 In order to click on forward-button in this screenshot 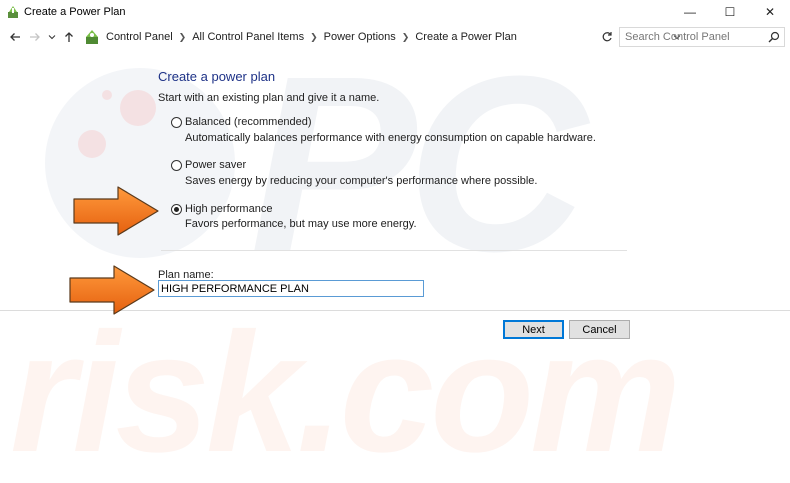, I will do `click(35, 37)`.